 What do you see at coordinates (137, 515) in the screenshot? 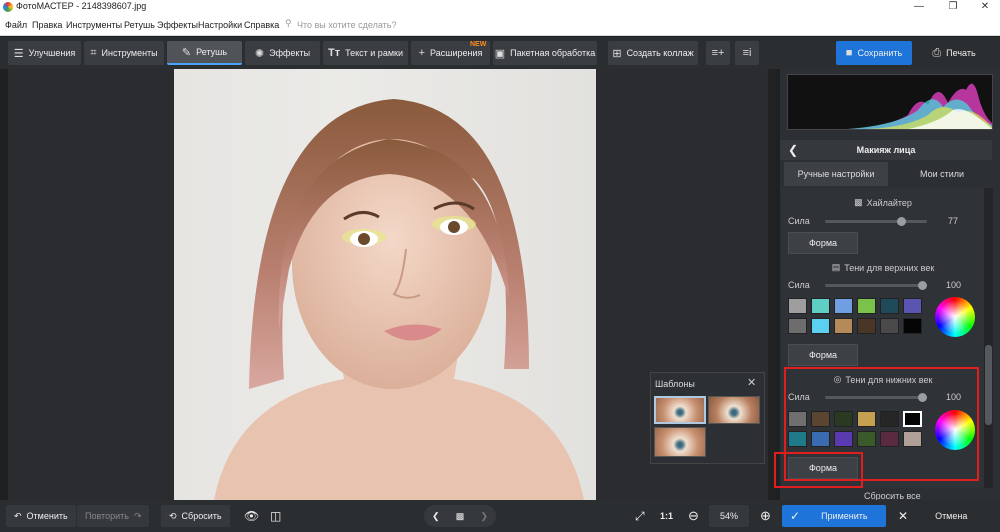
I see `redo-icon: ↷` at bounding box center [137, 515].